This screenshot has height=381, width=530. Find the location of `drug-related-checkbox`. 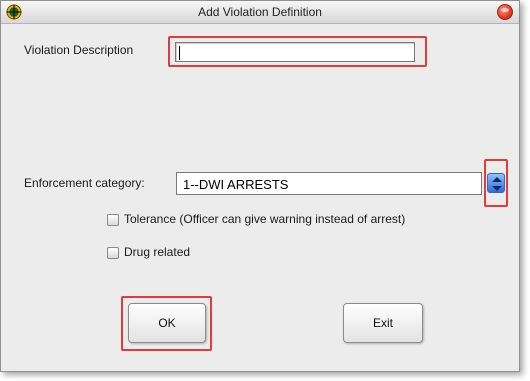

drug-related-checkbox is located at coordinates (113, 253).